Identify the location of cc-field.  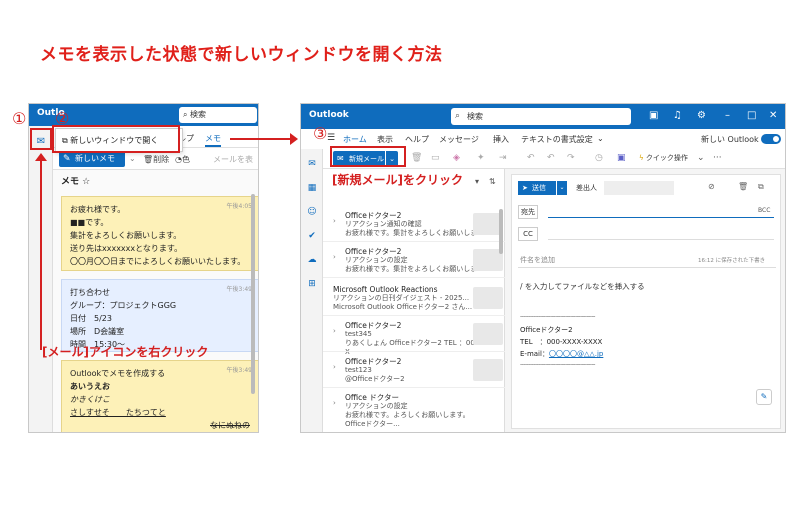
(661, 239).